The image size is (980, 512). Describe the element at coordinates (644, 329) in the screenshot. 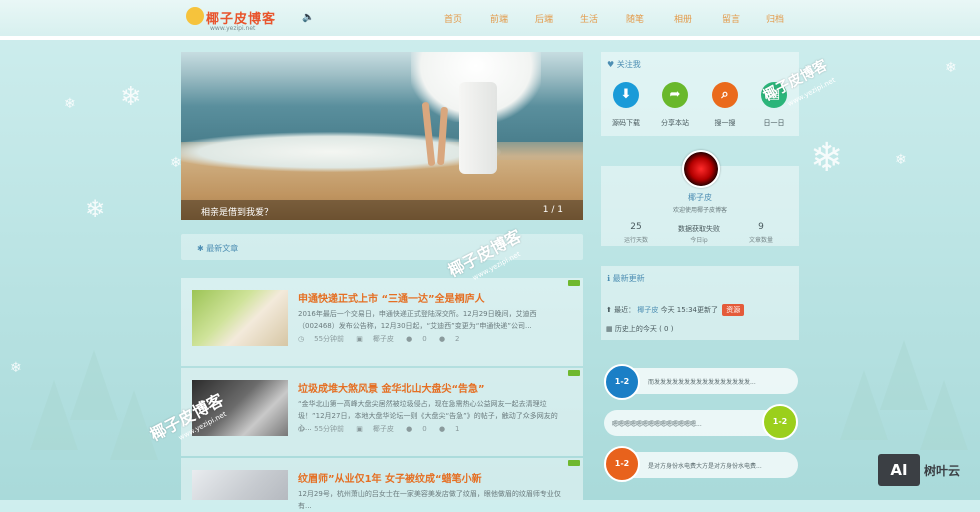

I see `update-history-text: 历史上的今天 ( 0 )` at that location.